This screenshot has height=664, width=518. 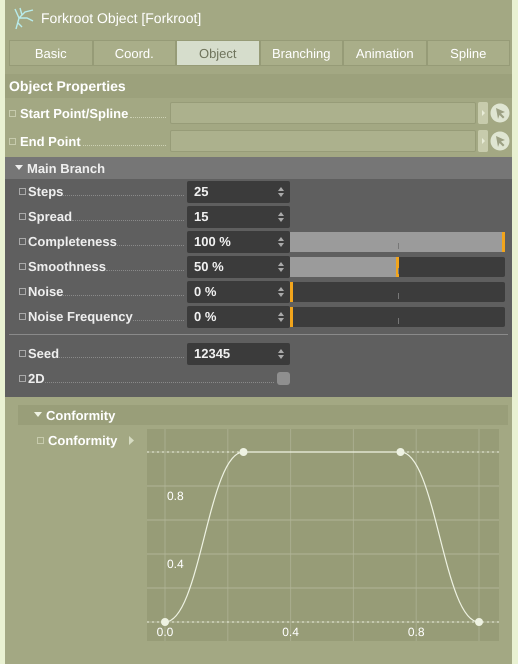 What do you see at coordinates (238, 353) in the screenshot?
I see `number-field: 12345` at bounding box center [238, 353].